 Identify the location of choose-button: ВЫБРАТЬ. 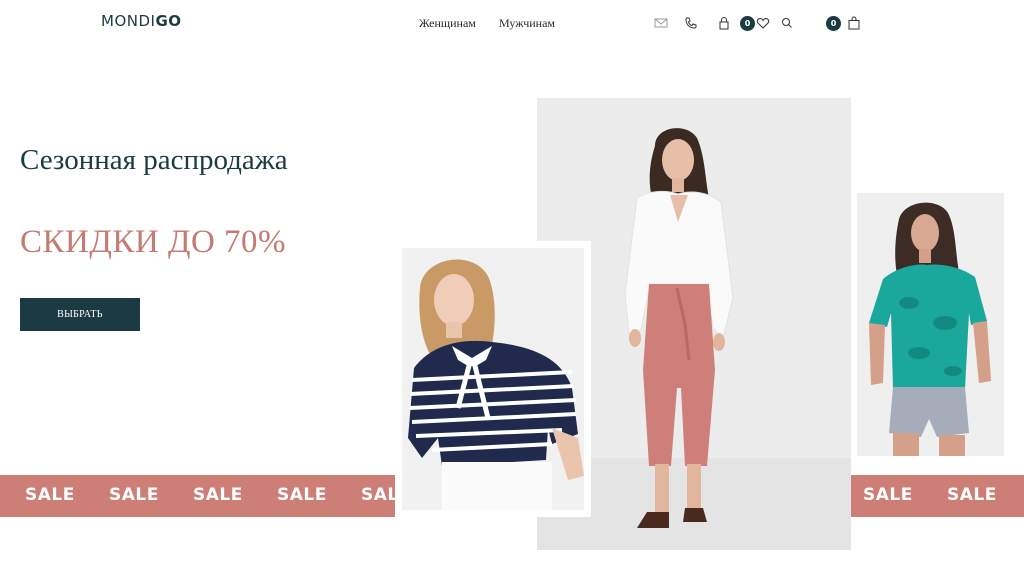
(80, 314).